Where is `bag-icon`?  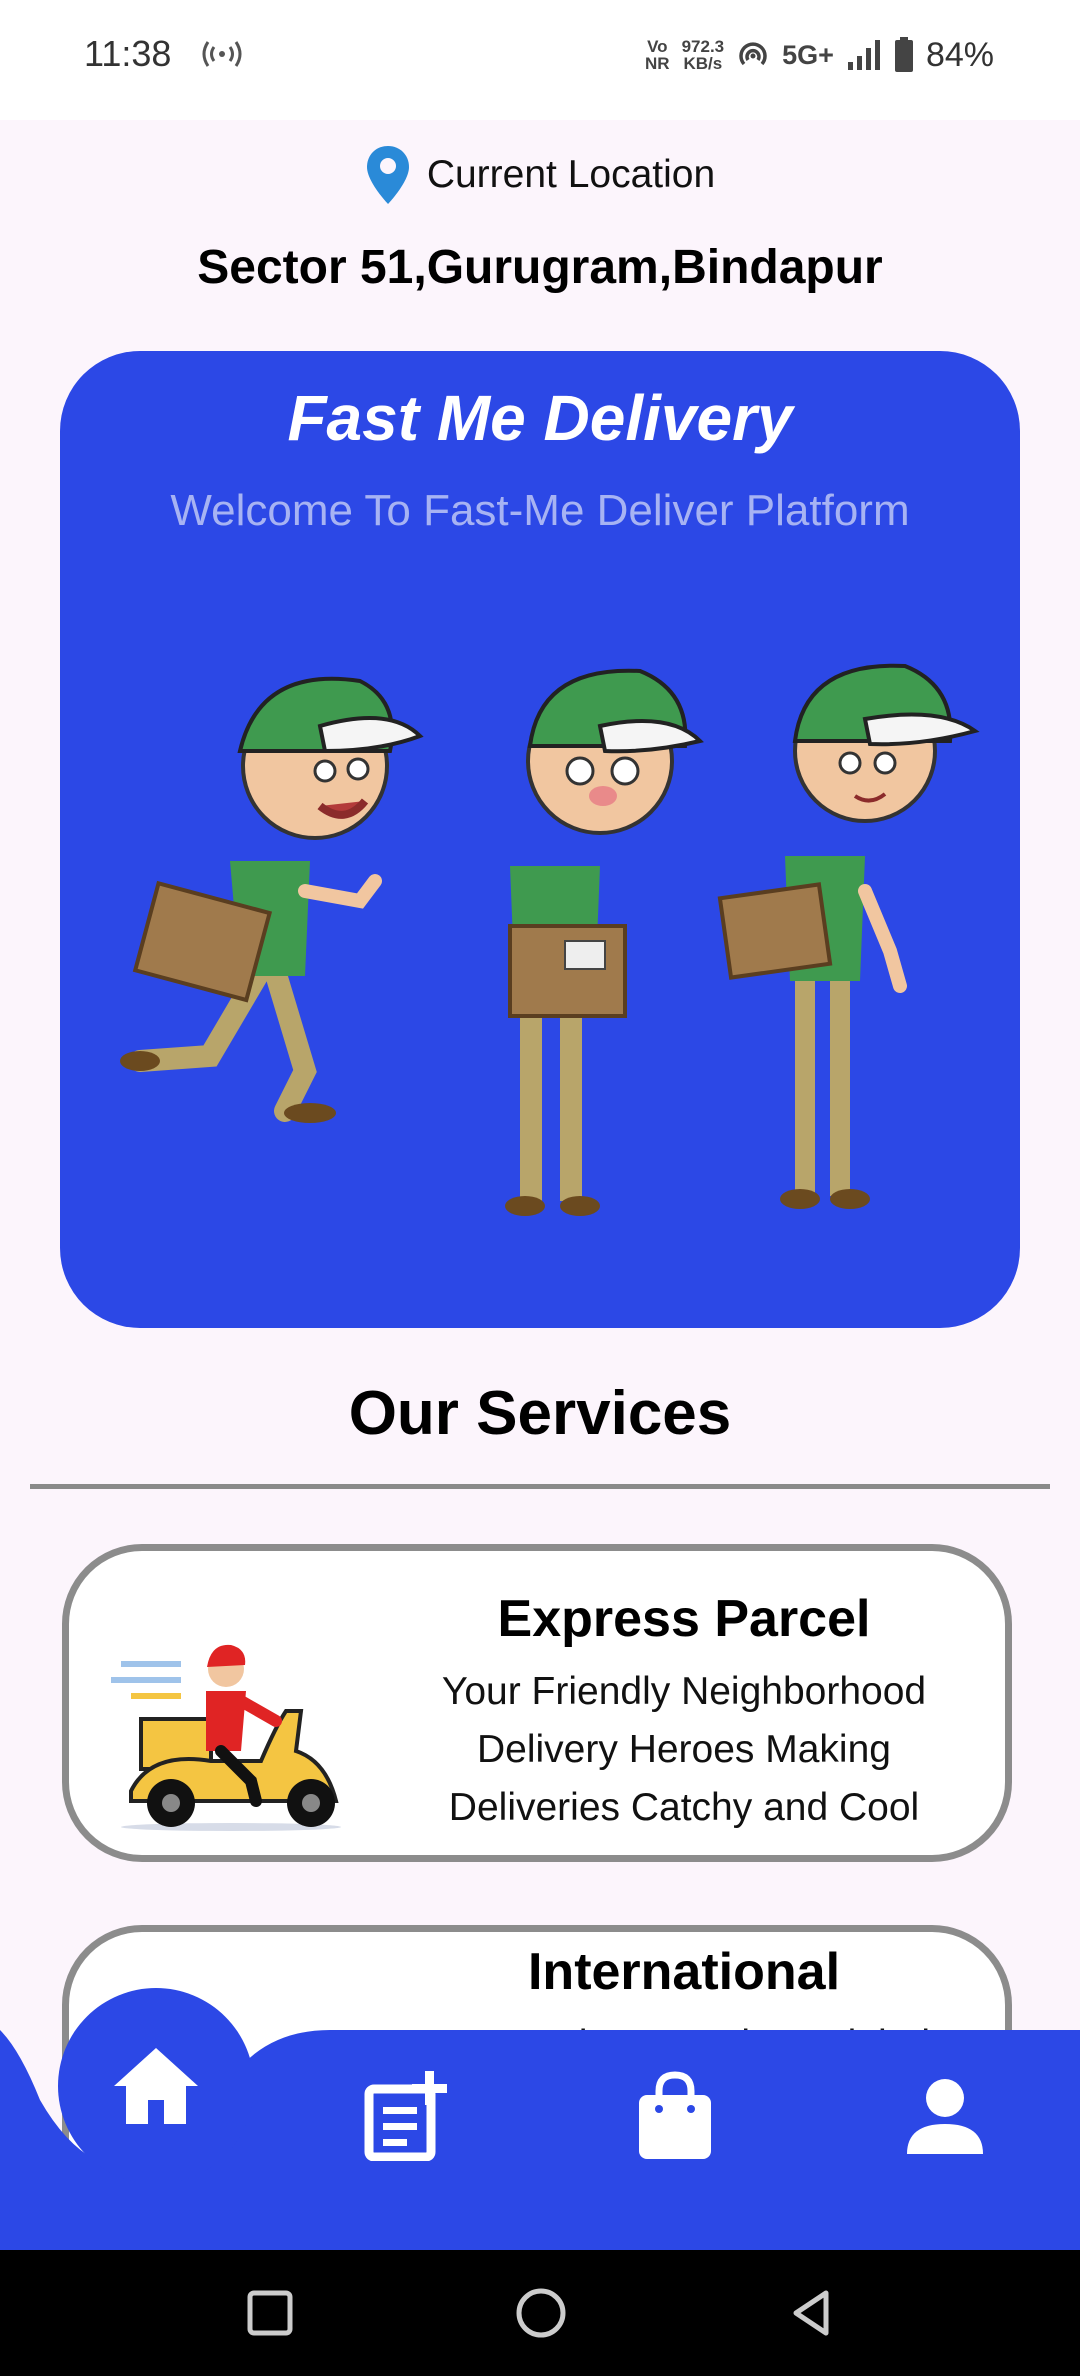
bag-icon is located at coordinates (675, 2115).